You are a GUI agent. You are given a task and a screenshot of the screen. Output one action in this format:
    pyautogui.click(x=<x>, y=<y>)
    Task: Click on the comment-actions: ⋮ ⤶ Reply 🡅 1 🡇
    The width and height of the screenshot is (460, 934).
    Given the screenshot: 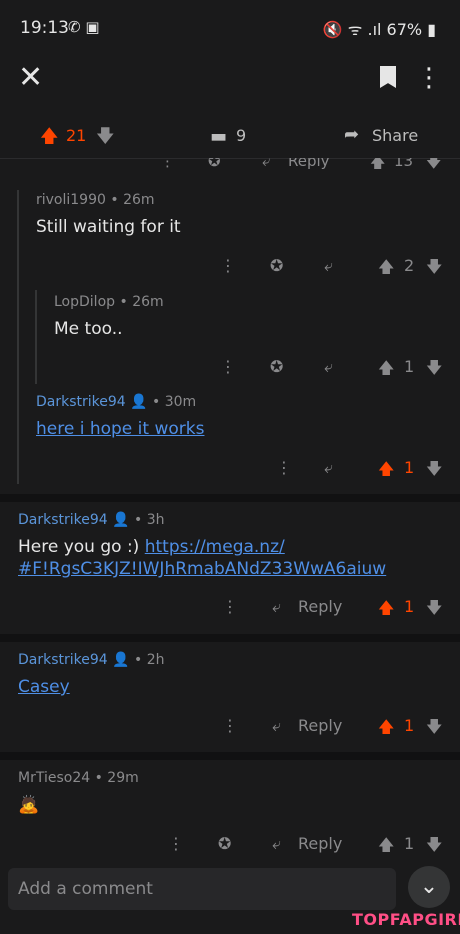 What is the action you would take?
    pyautogui.click(x=230, y=730)
    